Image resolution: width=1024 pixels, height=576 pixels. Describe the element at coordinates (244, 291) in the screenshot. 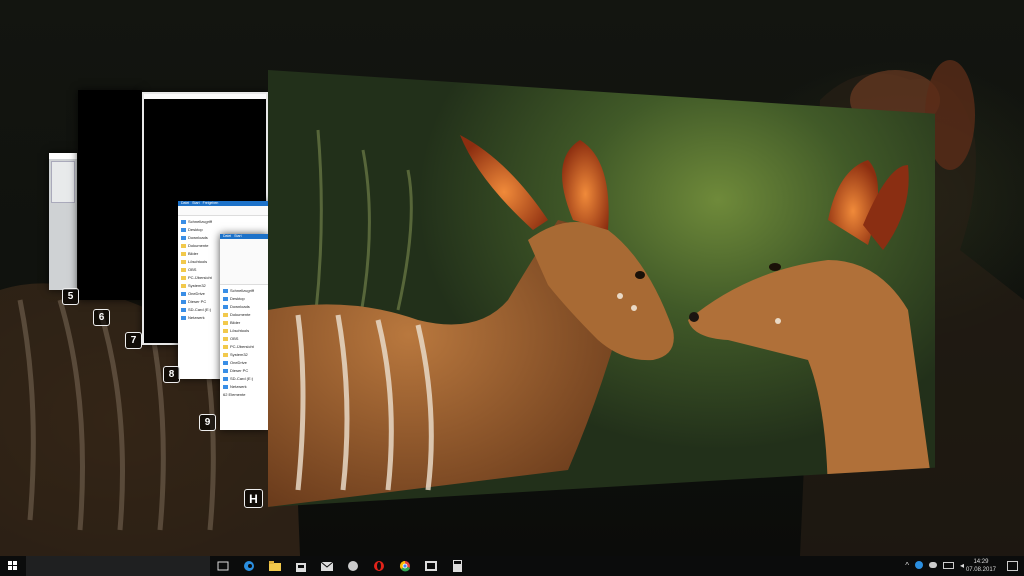

I see `nav2-quick-access: Schnellzugriff` at that location.